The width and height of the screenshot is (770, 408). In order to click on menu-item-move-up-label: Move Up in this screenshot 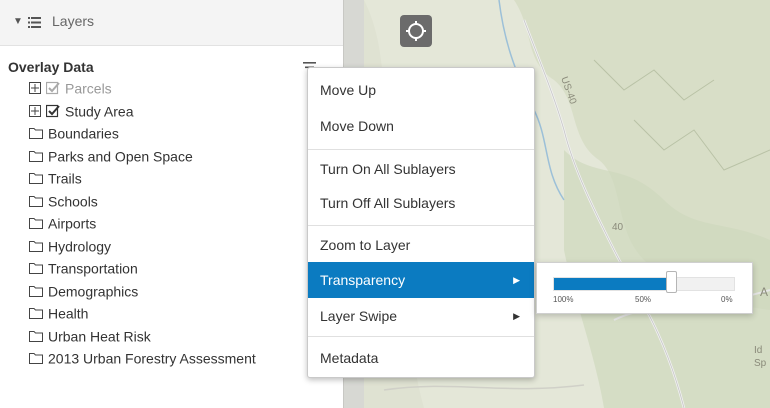, I will do `click(348, 90)`.